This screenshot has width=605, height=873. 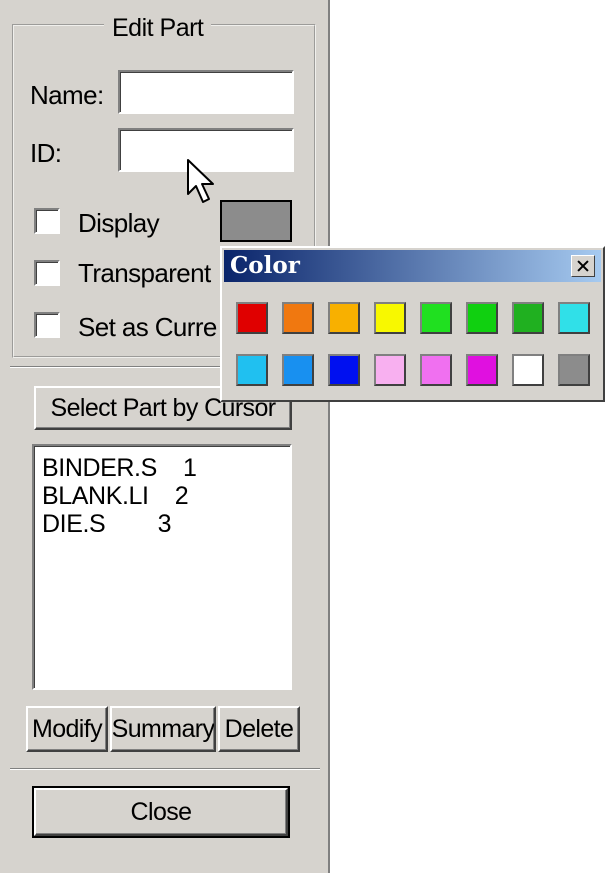 I want to click on list-item: BINDER.S 1, so click(x=166, y=468).